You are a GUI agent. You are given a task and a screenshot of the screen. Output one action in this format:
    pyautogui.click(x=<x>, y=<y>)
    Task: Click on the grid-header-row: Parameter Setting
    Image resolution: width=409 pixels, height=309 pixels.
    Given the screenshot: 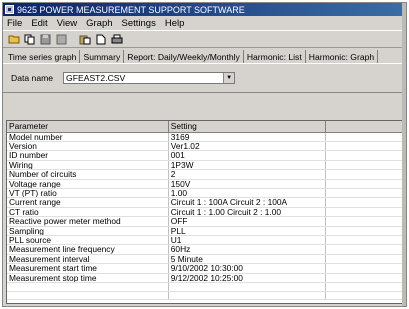 What is the action you would take?
    pyautogui.click(x=205, y=127)
    